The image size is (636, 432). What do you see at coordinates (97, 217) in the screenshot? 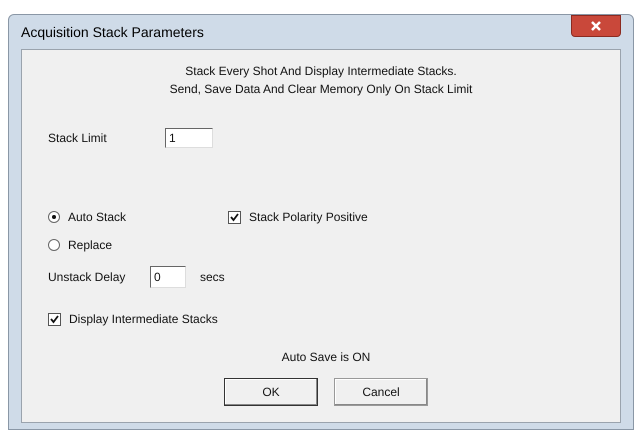
I see `radio-label: Auto Stack` at bounding box center [97, 217].